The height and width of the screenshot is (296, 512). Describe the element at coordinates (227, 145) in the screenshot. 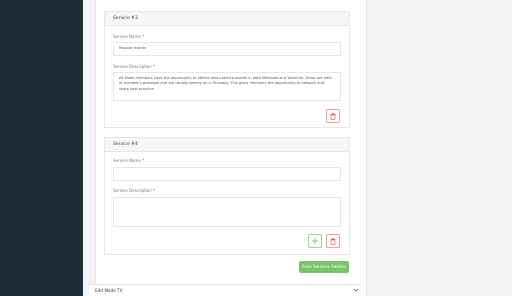

I see `service-card-header: Service #4` at that location.